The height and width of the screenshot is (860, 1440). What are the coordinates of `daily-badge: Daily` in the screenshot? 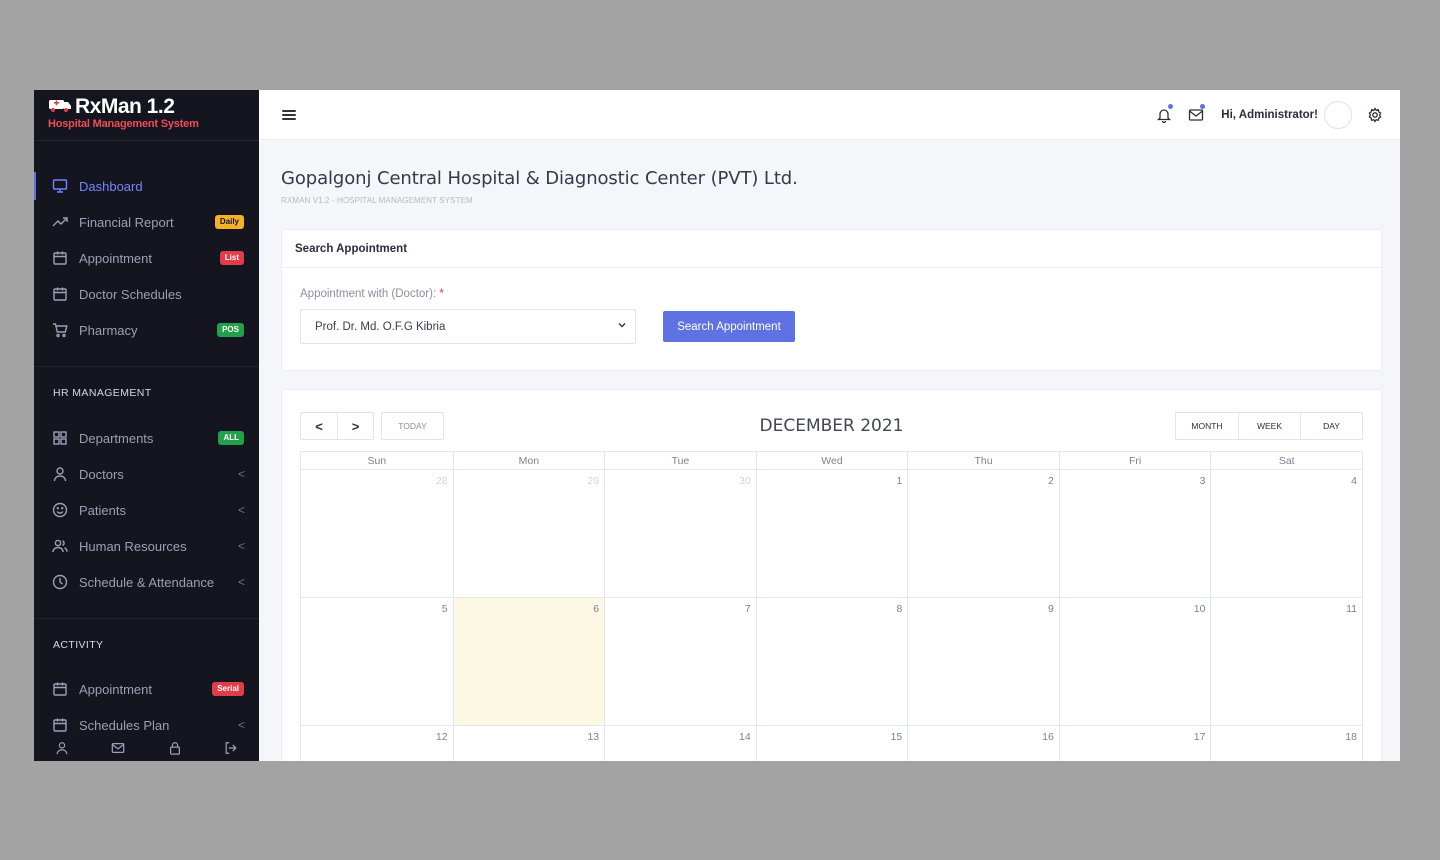 It's located at (229, 222).